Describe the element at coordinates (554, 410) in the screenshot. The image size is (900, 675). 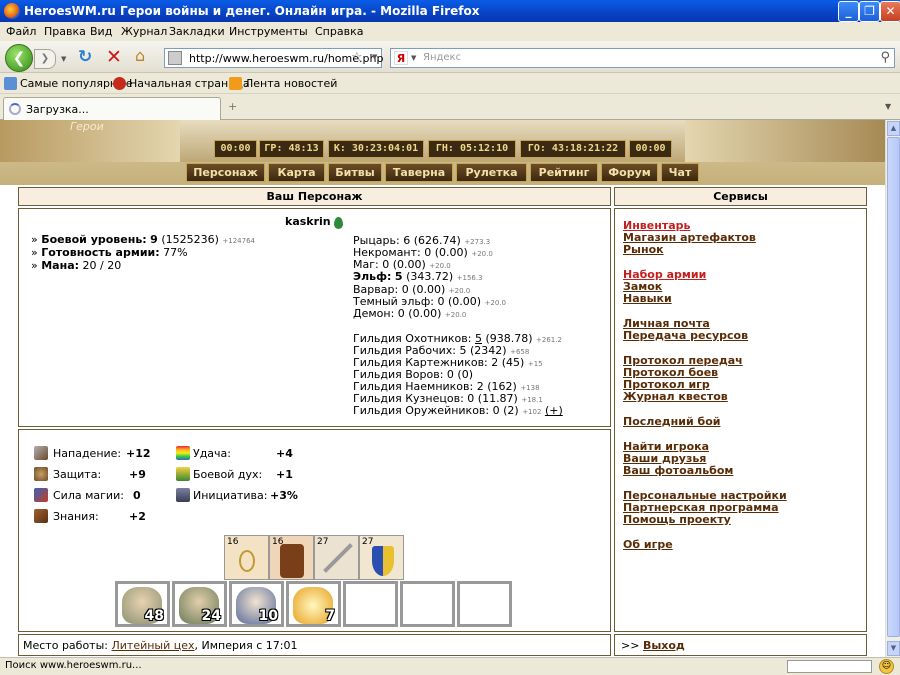
I see `gunsmith-guild-add-link: (+)` at that location.